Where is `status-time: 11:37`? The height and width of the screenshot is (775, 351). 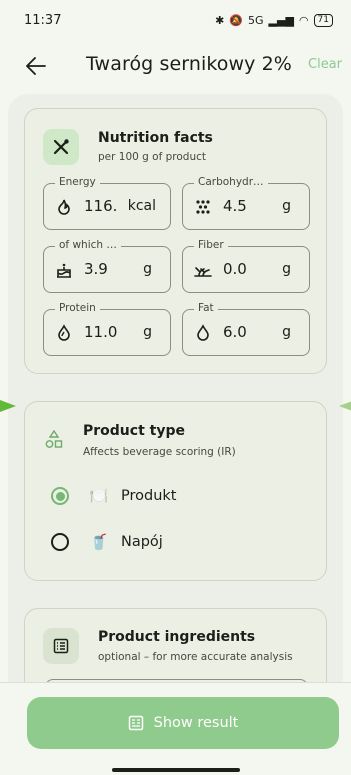
status-time: 11:37 is located at coordinates (43, 20).